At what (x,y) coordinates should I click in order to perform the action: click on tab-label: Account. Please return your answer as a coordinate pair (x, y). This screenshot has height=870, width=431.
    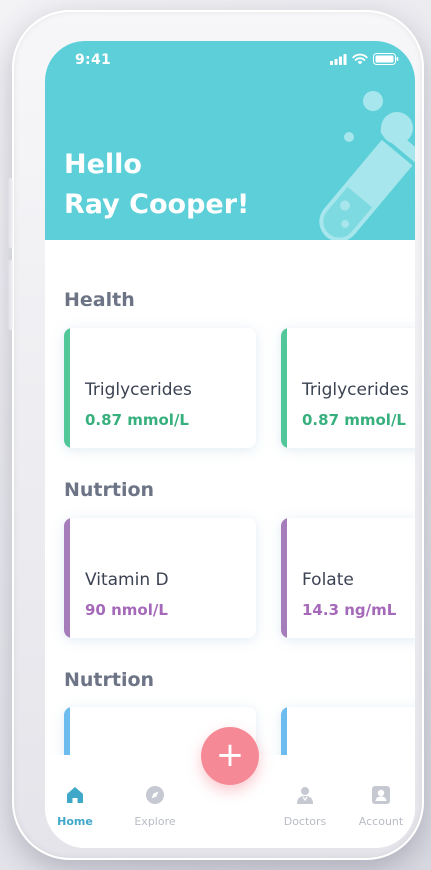
    Looking at the image, I should click on (381, 821).